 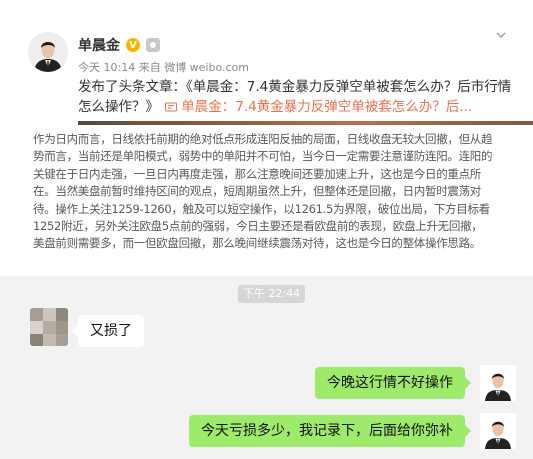 I want to click on author-name-row: 单晨金 V, so click(x=119, y=45).